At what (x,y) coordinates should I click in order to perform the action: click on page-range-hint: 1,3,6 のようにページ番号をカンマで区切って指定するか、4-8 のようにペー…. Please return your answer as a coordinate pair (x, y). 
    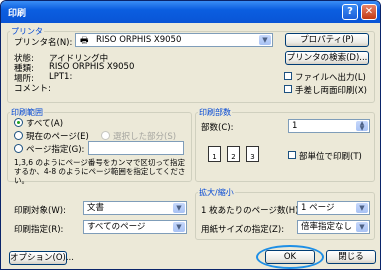
    Looking at the image, I should click on (100, 171).